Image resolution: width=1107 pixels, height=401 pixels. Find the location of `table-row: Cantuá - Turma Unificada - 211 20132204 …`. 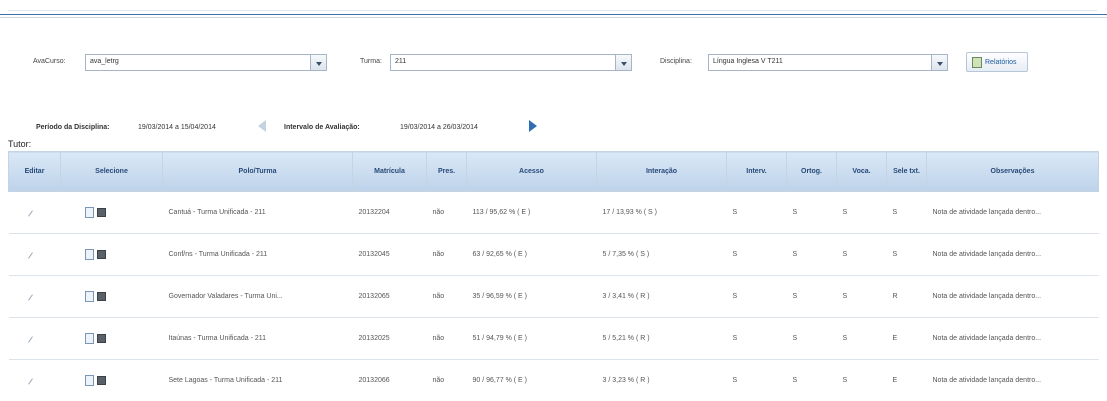

table-row: Cantuá - Turma Unificada - 211 20132204 … is located at coordinates (553, 212).